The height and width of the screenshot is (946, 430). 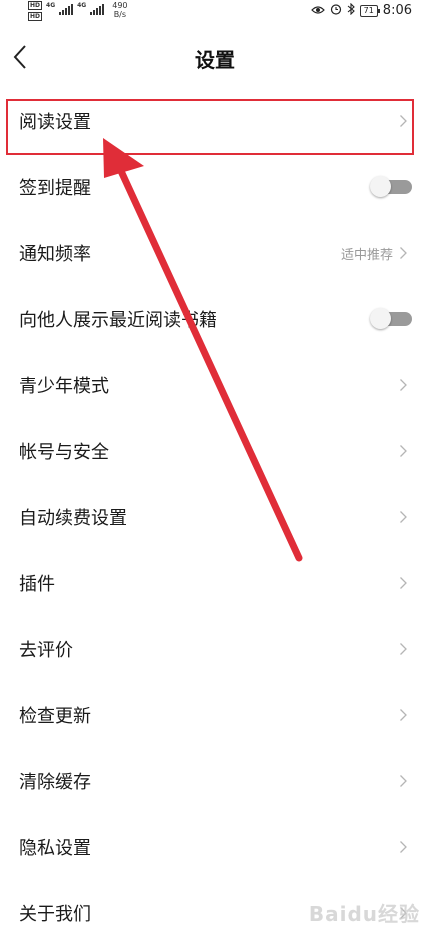 I want to click on settings-row: 隐私设置, so click(x=215, y=847).